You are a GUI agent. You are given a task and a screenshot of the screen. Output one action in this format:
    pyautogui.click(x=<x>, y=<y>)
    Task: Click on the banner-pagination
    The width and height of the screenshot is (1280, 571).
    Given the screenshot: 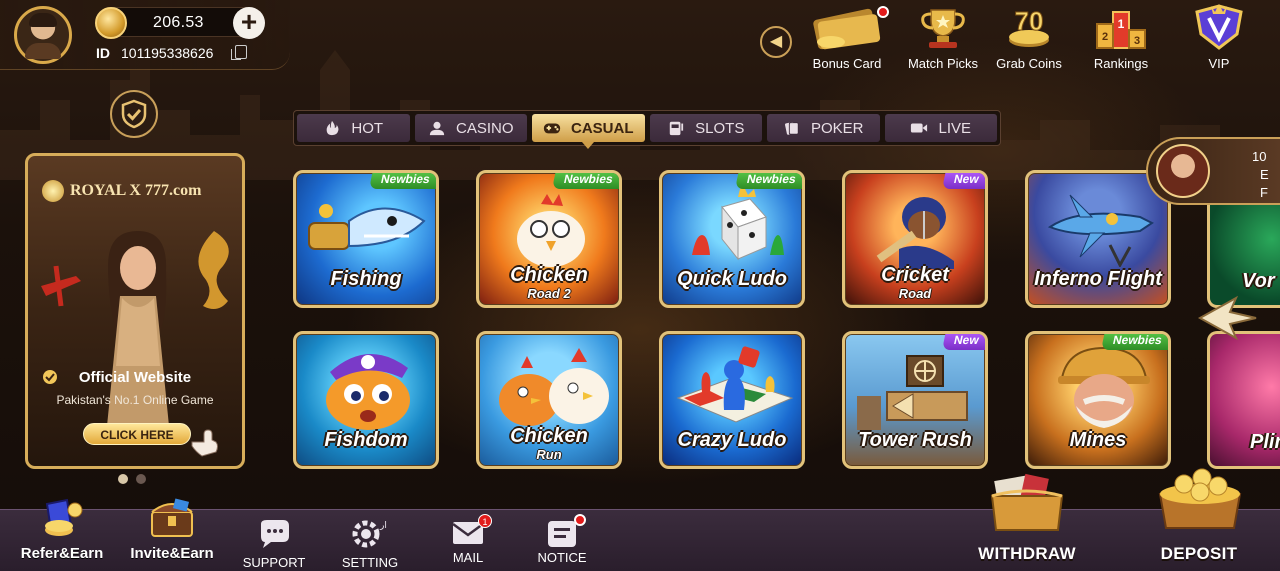 What is the action you would take?
    pyautogui.click(x=132, y=479)
    